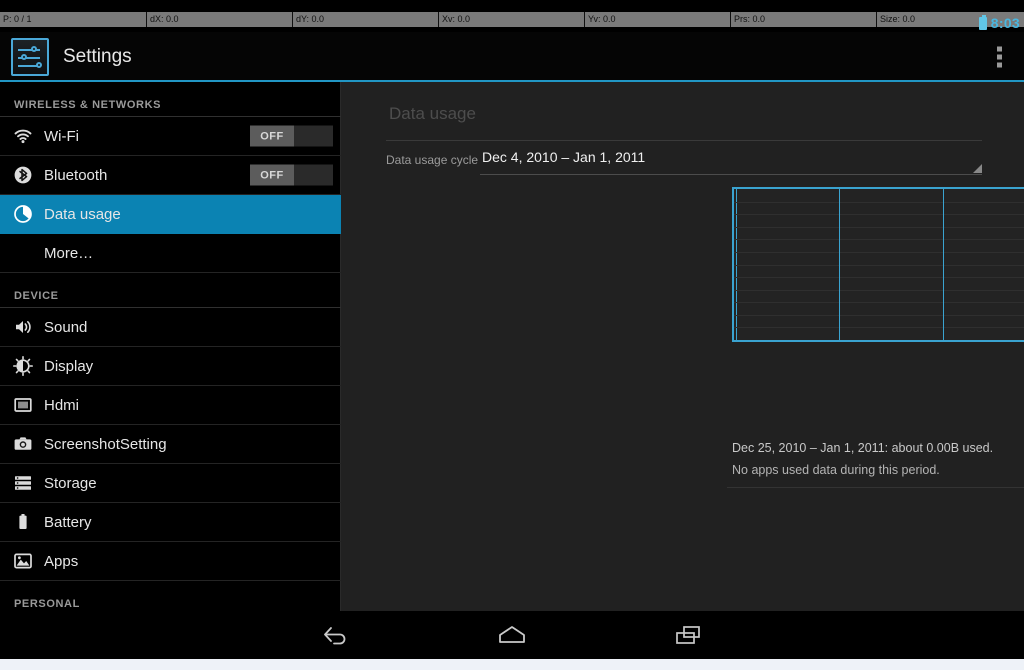 The width and height of the screenshot is (1024, 670). What do you see at coordinates (105, 444) in the screenshot?
I see `sidebar-item-label: ScreenshotSetting` at bounding box center [105, 444].